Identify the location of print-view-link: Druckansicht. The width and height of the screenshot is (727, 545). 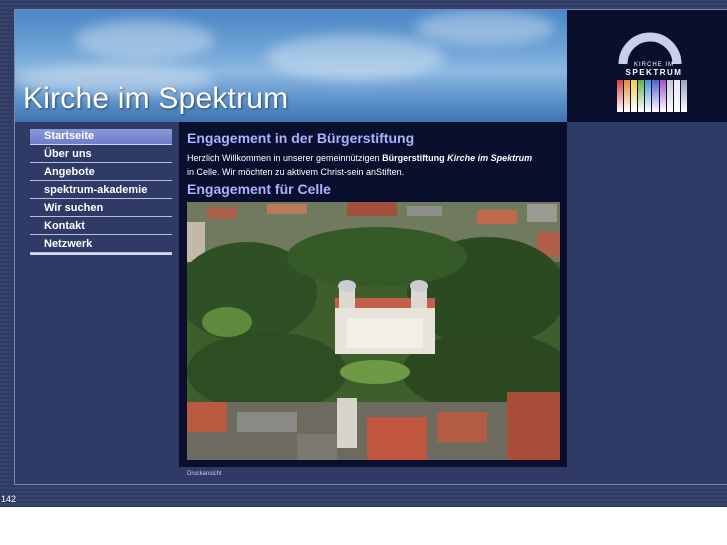
(204, 474).